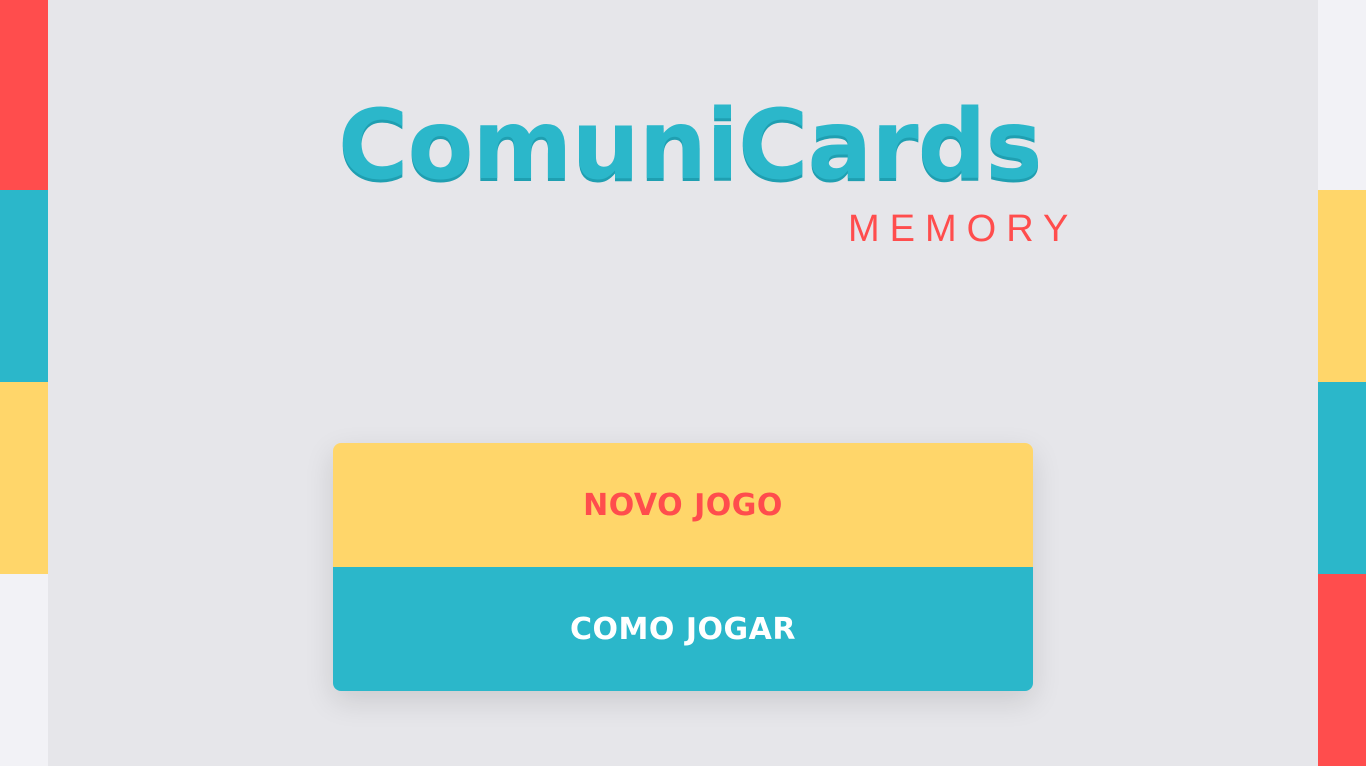 The height and width of the screenshot is (766, 1366). I want to click on new-game-button: NOVO JOGO, so click(683, 505).